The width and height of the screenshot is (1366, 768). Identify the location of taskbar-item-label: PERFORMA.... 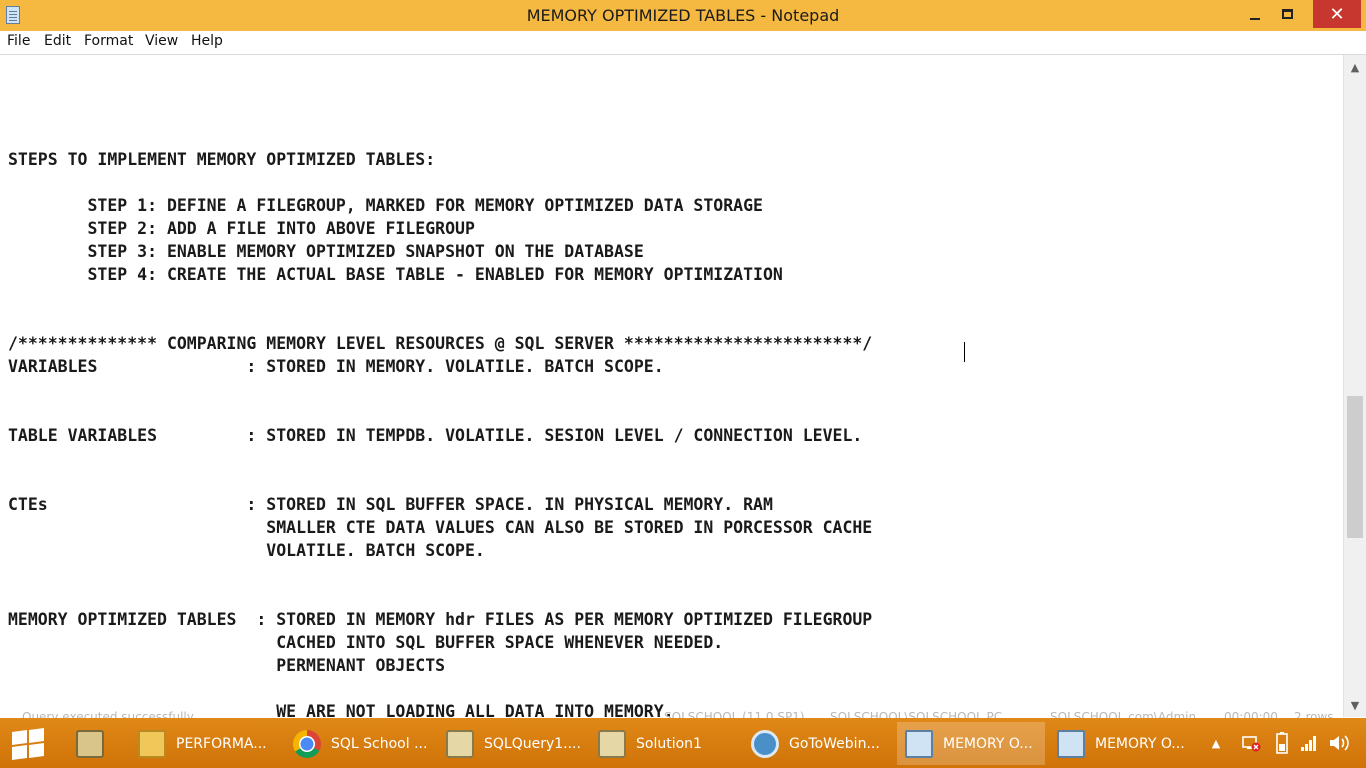
(221, 743).